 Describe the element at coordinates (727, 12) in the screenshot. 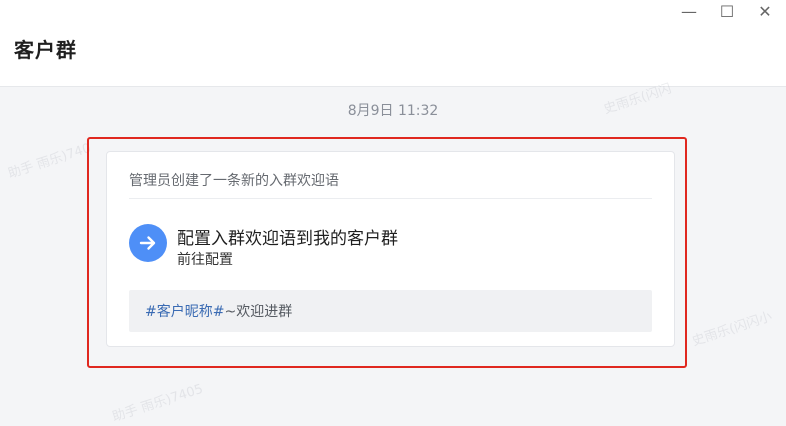

I see `maximize-button: ☐` at that location.